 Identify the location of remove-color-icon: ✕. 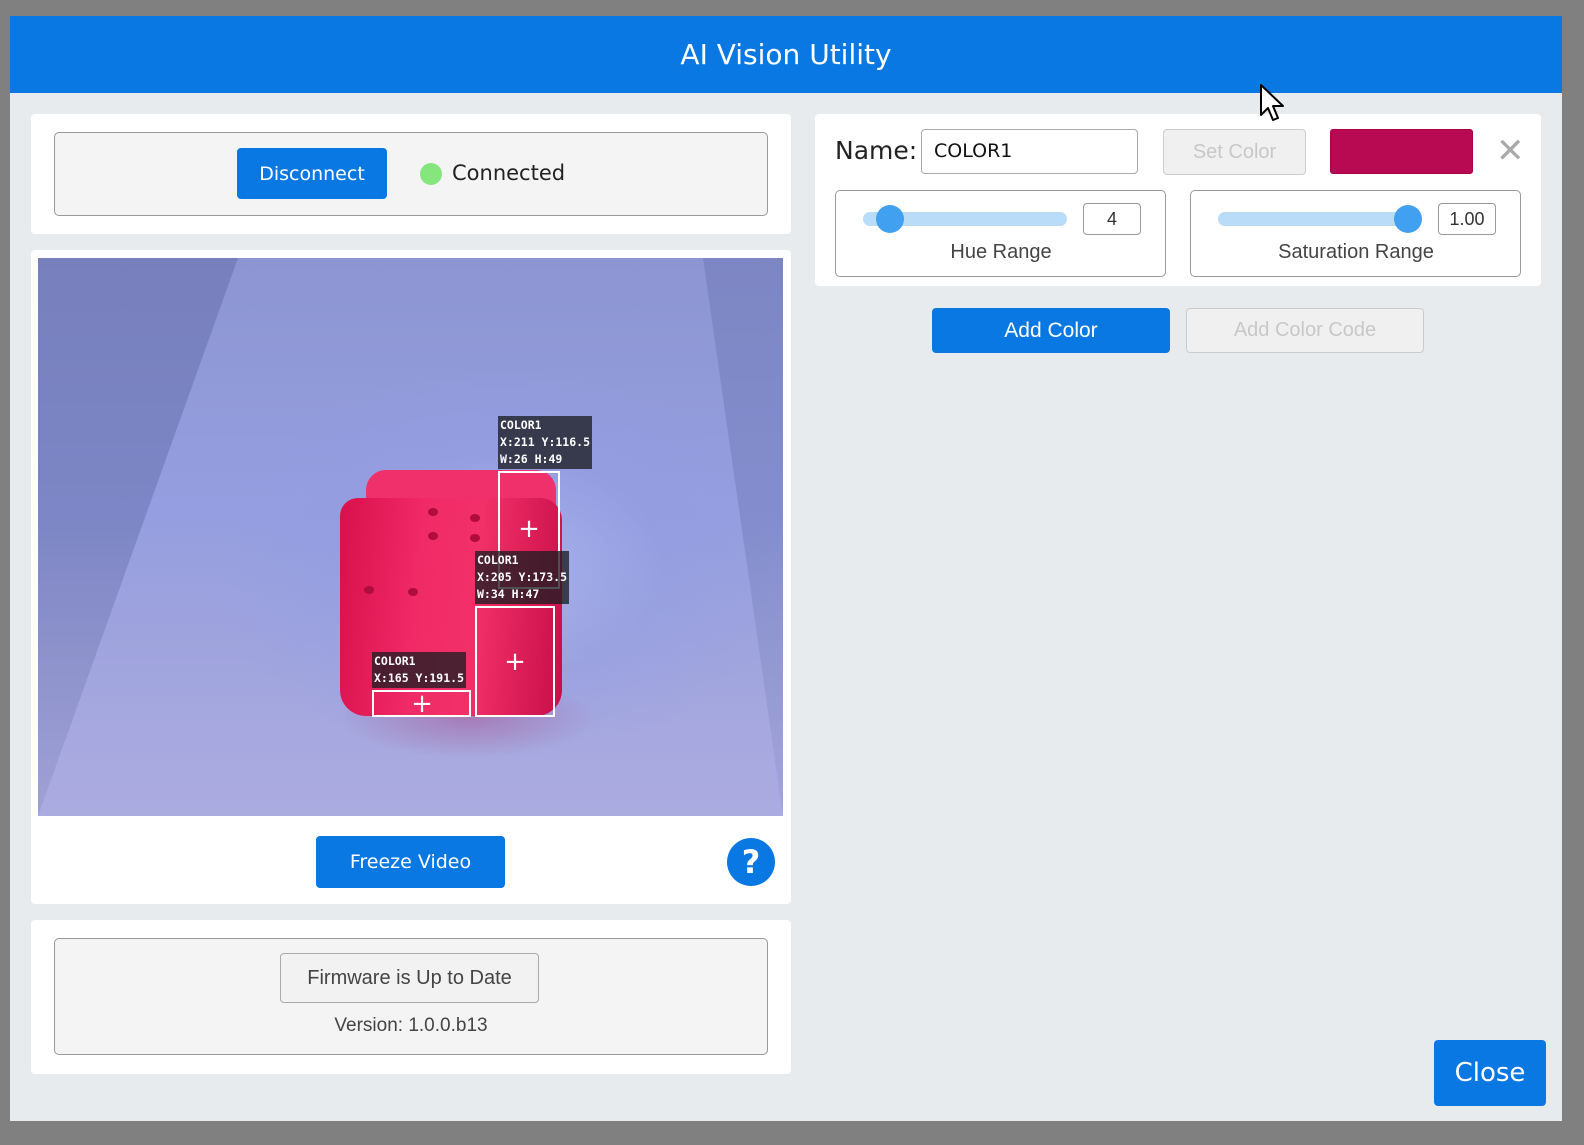
(1510, 151).